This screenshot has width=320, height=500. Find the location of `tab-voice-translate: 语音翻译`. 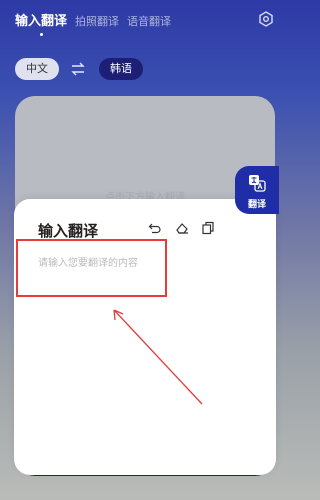

tab-voice-translate: 语音翻译 is located at coordinates (149, 21).